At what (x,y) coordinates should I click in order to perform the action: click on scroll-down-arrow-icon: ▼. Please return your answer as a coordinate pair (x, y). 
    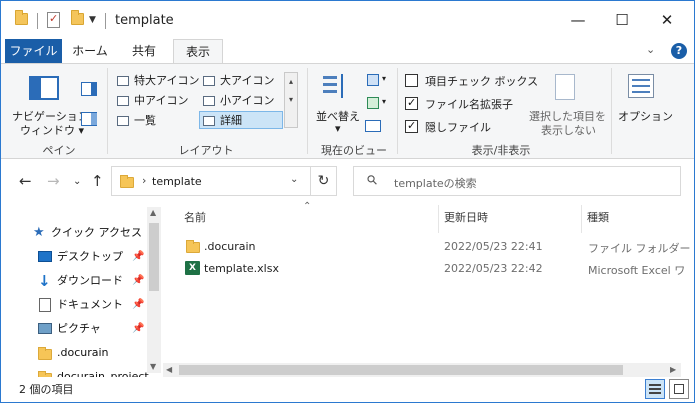
    Looking at the image, I should click on (153, 366).